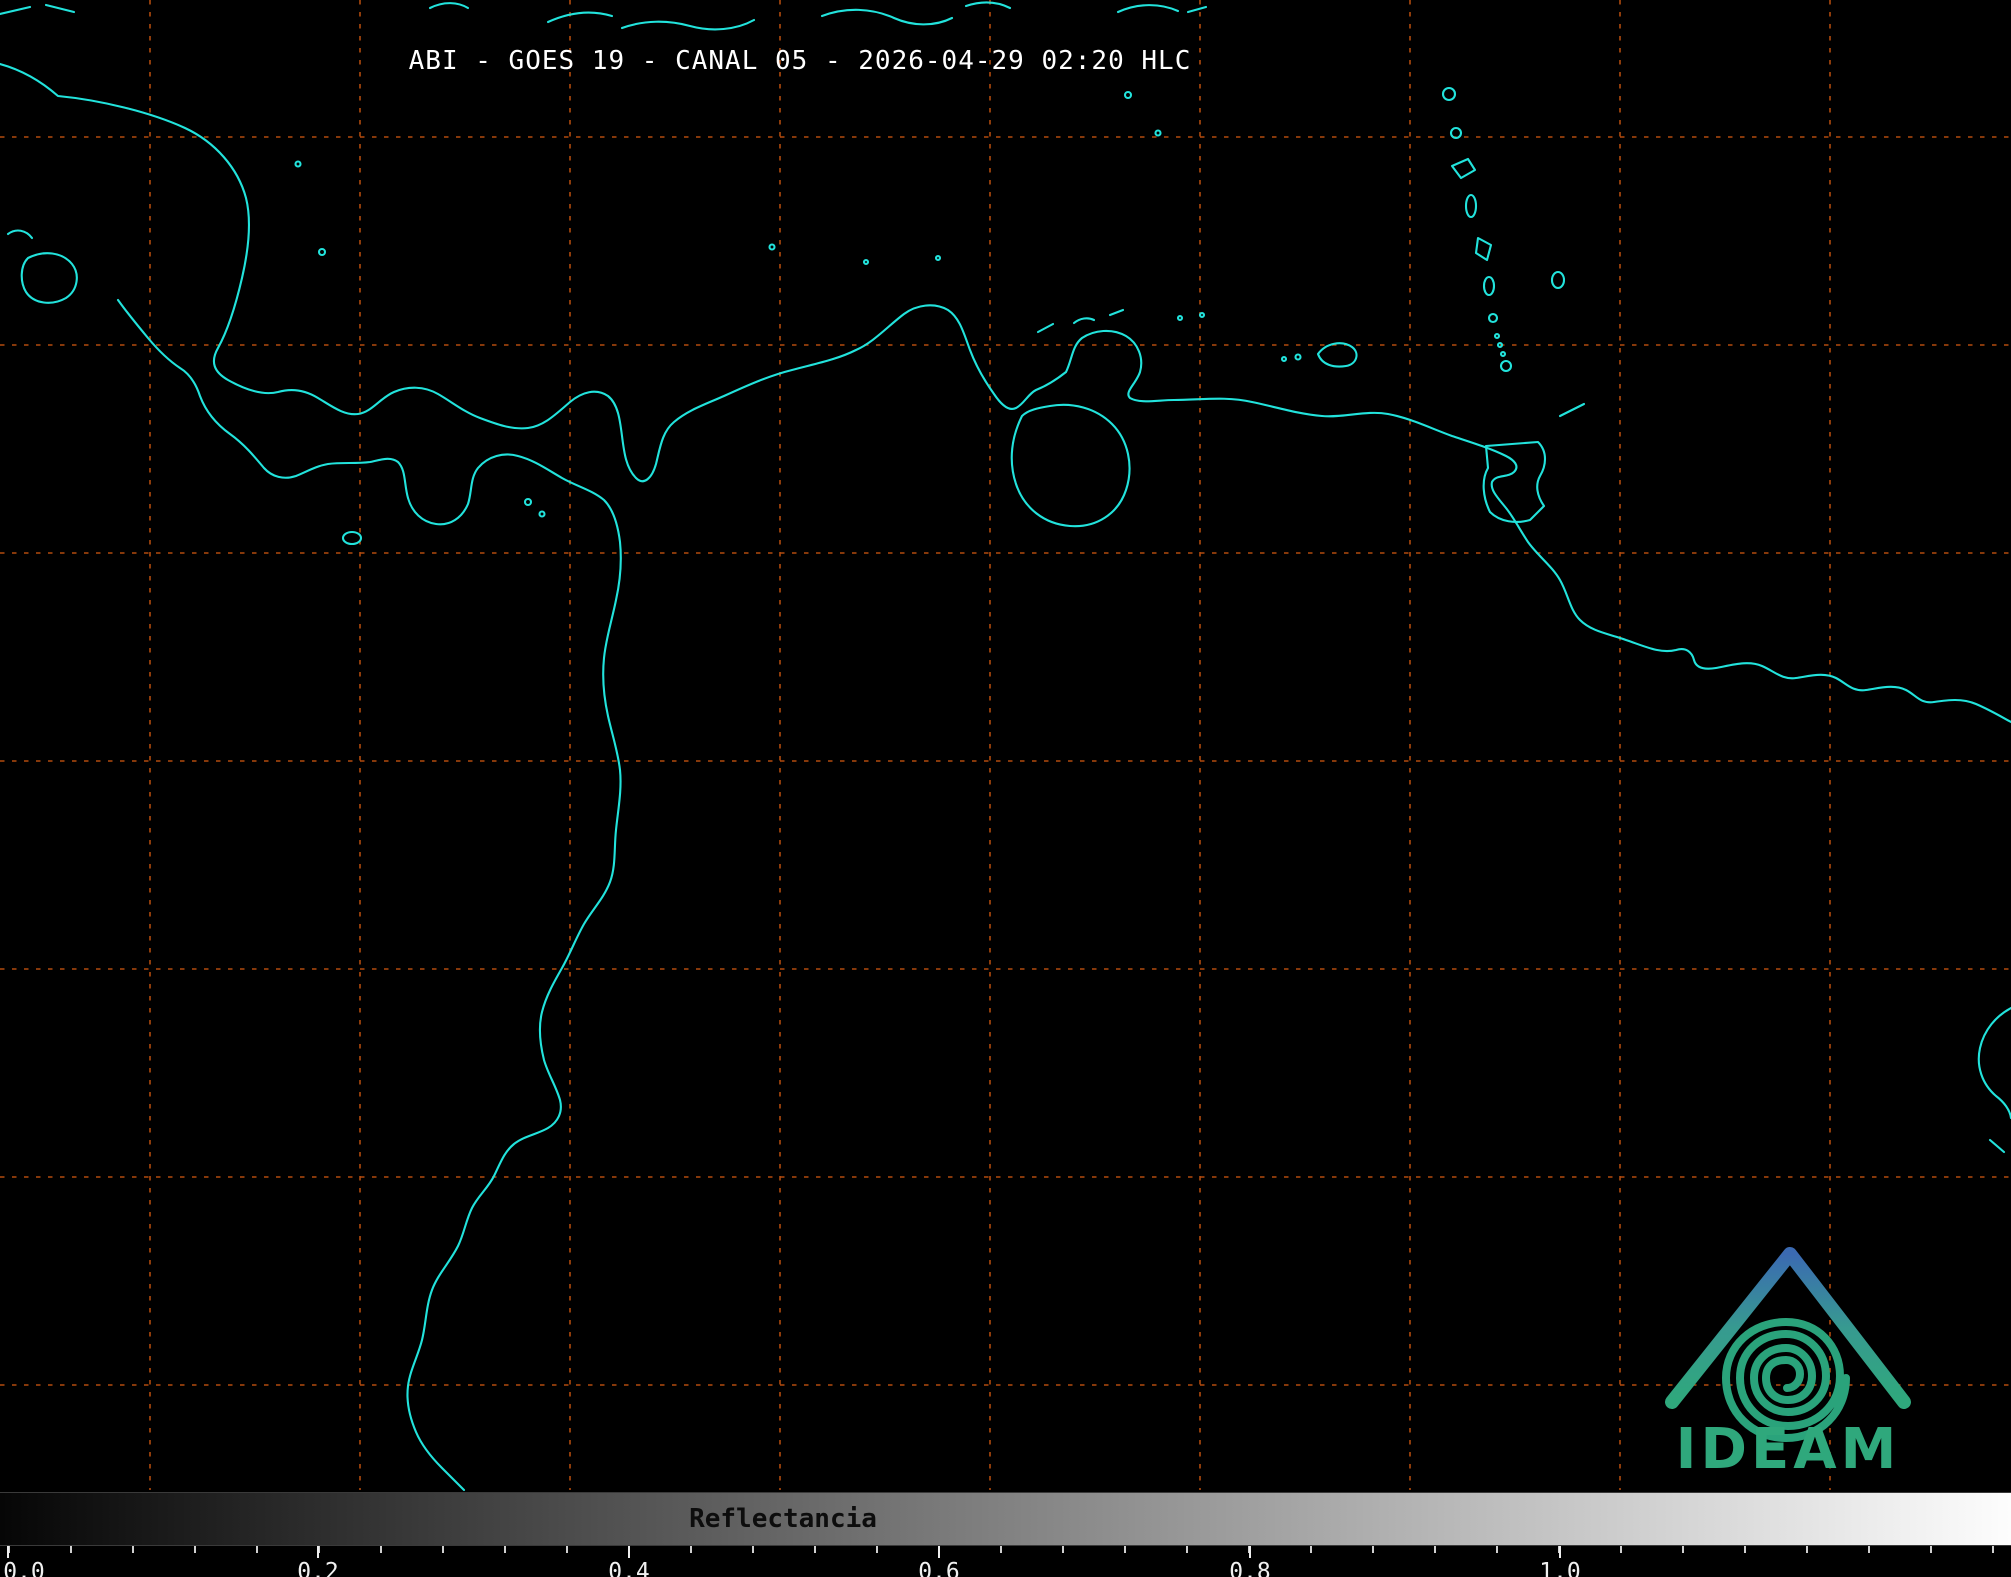 This screenshot has width=2011, height=1577. What do you see at coordinates (939, 1568) in the screenshot?
I see `colorbar-tick-label: 0.6` at bounding box center [939, 1568].